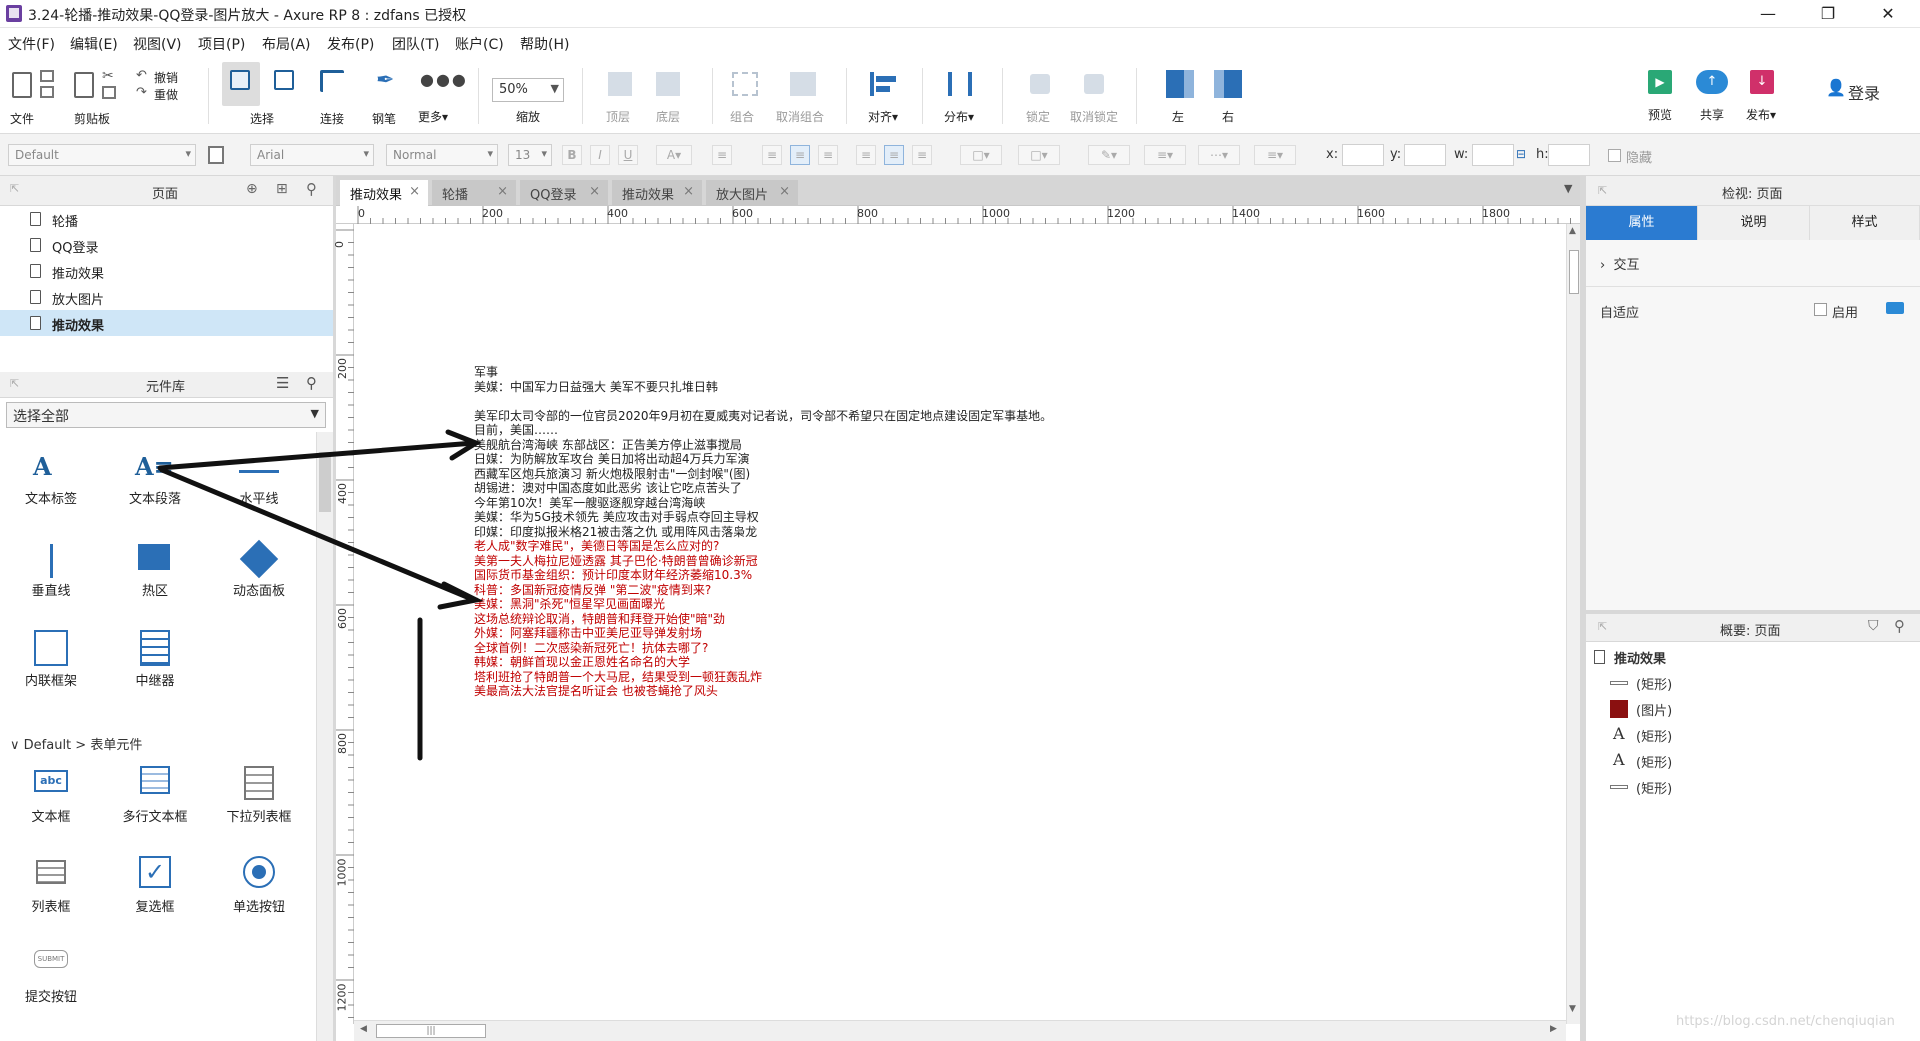  What do you see at coordinates (752, 193) in the screenshot?
I see `tab-zoom-image: 放大图片 ×` at bounding box center [752, 193].